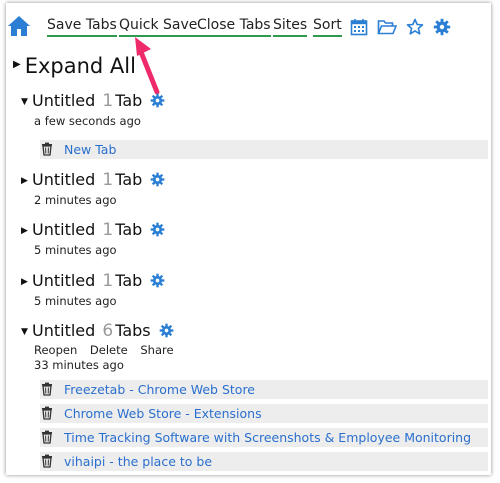 The width and height of the screenshot is (500, 483). Describe the element at coordinates (19, 26) in the screenshot. I see `home-icon` at that location.